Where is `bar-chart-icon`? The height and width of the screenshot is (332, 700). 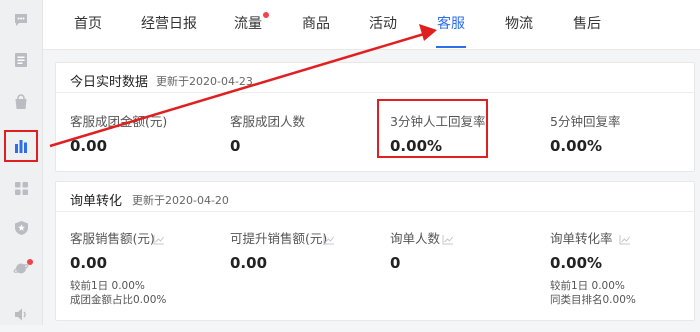 bar-chart-icon is located at coordinates (21, 146).